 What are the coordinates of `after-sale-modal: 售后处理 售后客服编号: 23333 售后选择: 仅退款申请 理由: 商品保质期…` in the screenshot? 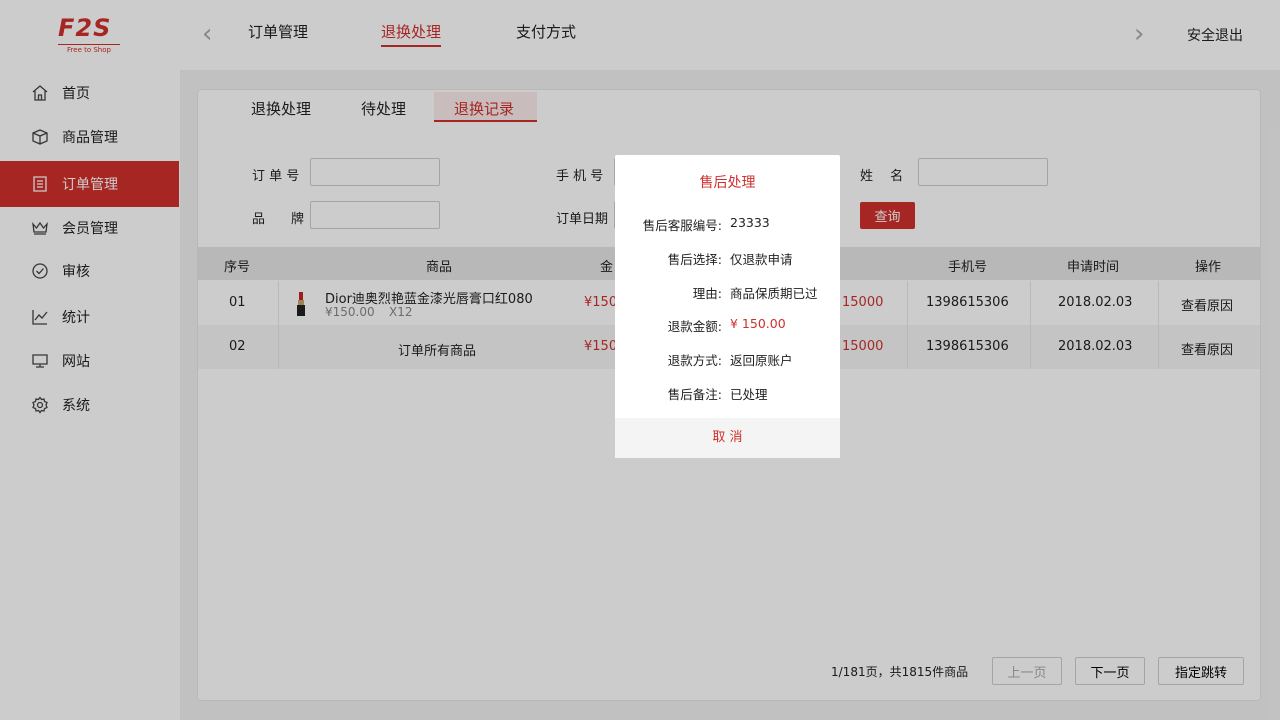 It's located at (727, 306).